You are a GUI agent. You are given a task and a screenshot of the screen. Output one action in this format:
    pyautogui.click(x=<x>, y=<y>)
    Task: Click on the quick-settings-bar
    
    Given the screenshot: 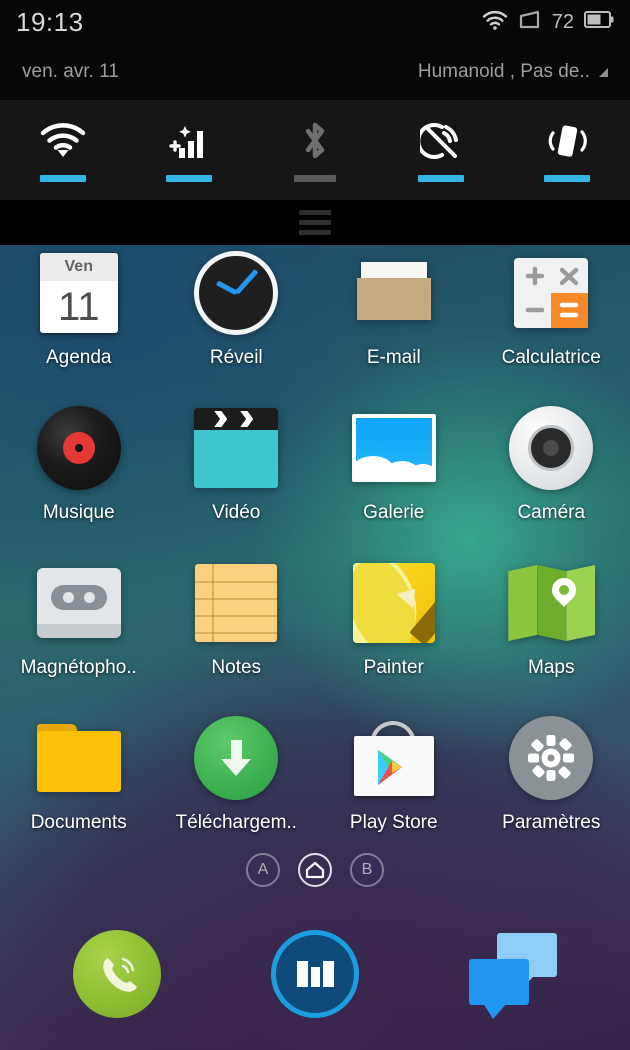 What is the action you would take?
    pyautogui.click(x=315, y=150)
    